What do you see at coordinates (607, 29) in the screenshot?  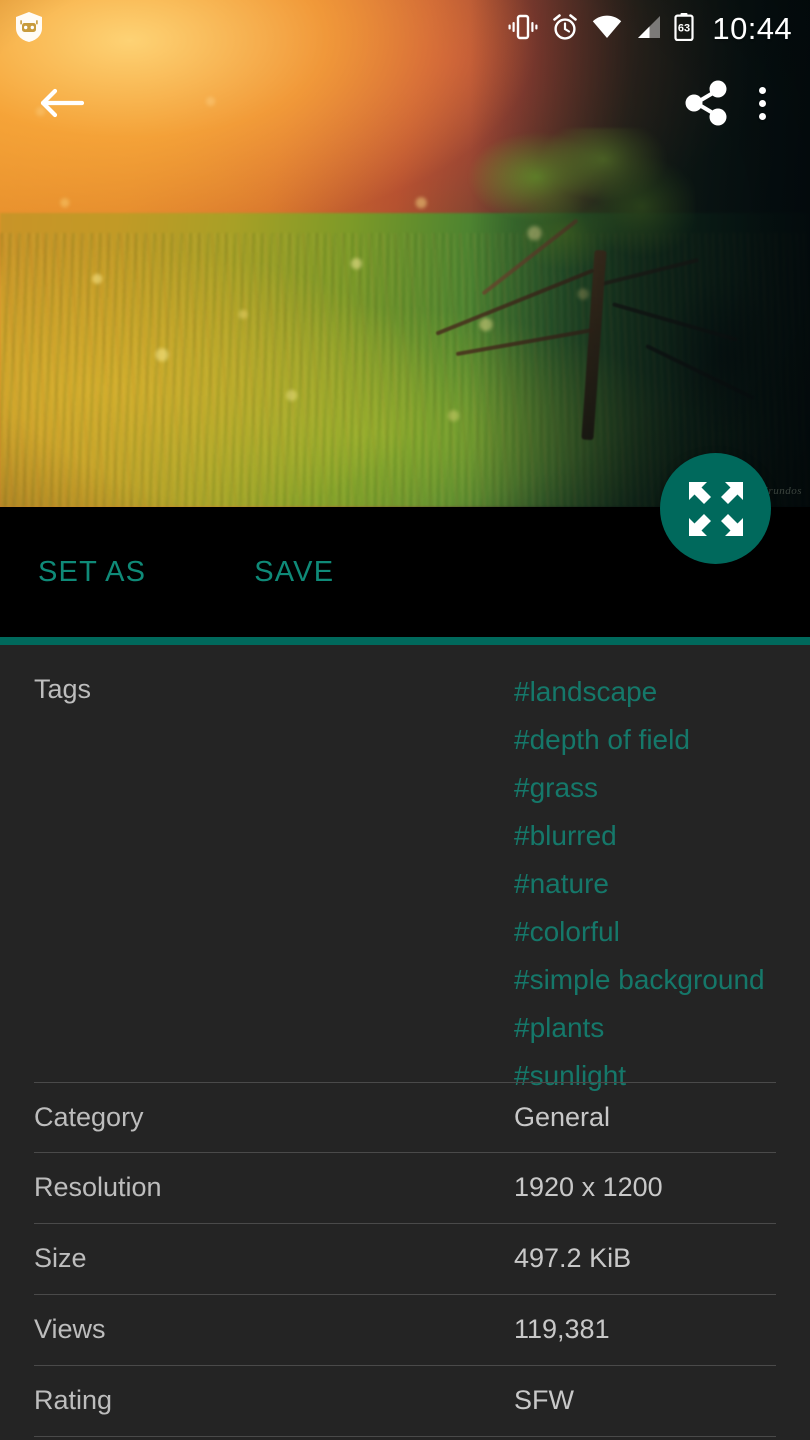 I see `wifi-icon` at bounding box center [607, 29].